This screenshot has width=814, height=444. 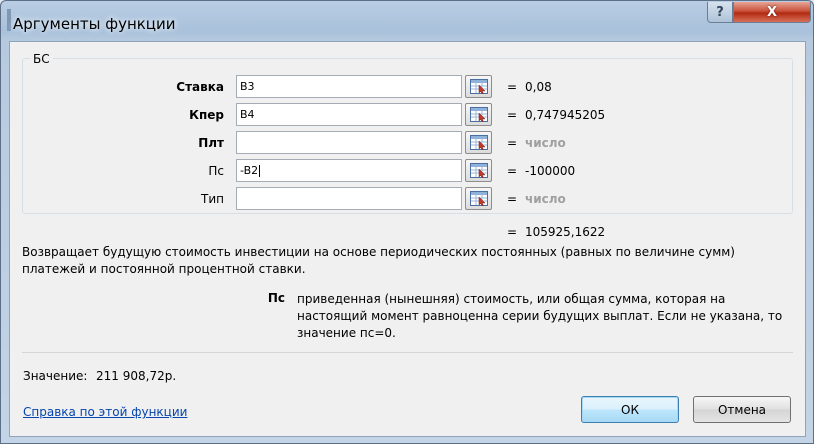 I want to click on arg-result: -100000, so click(x=550, y=171).